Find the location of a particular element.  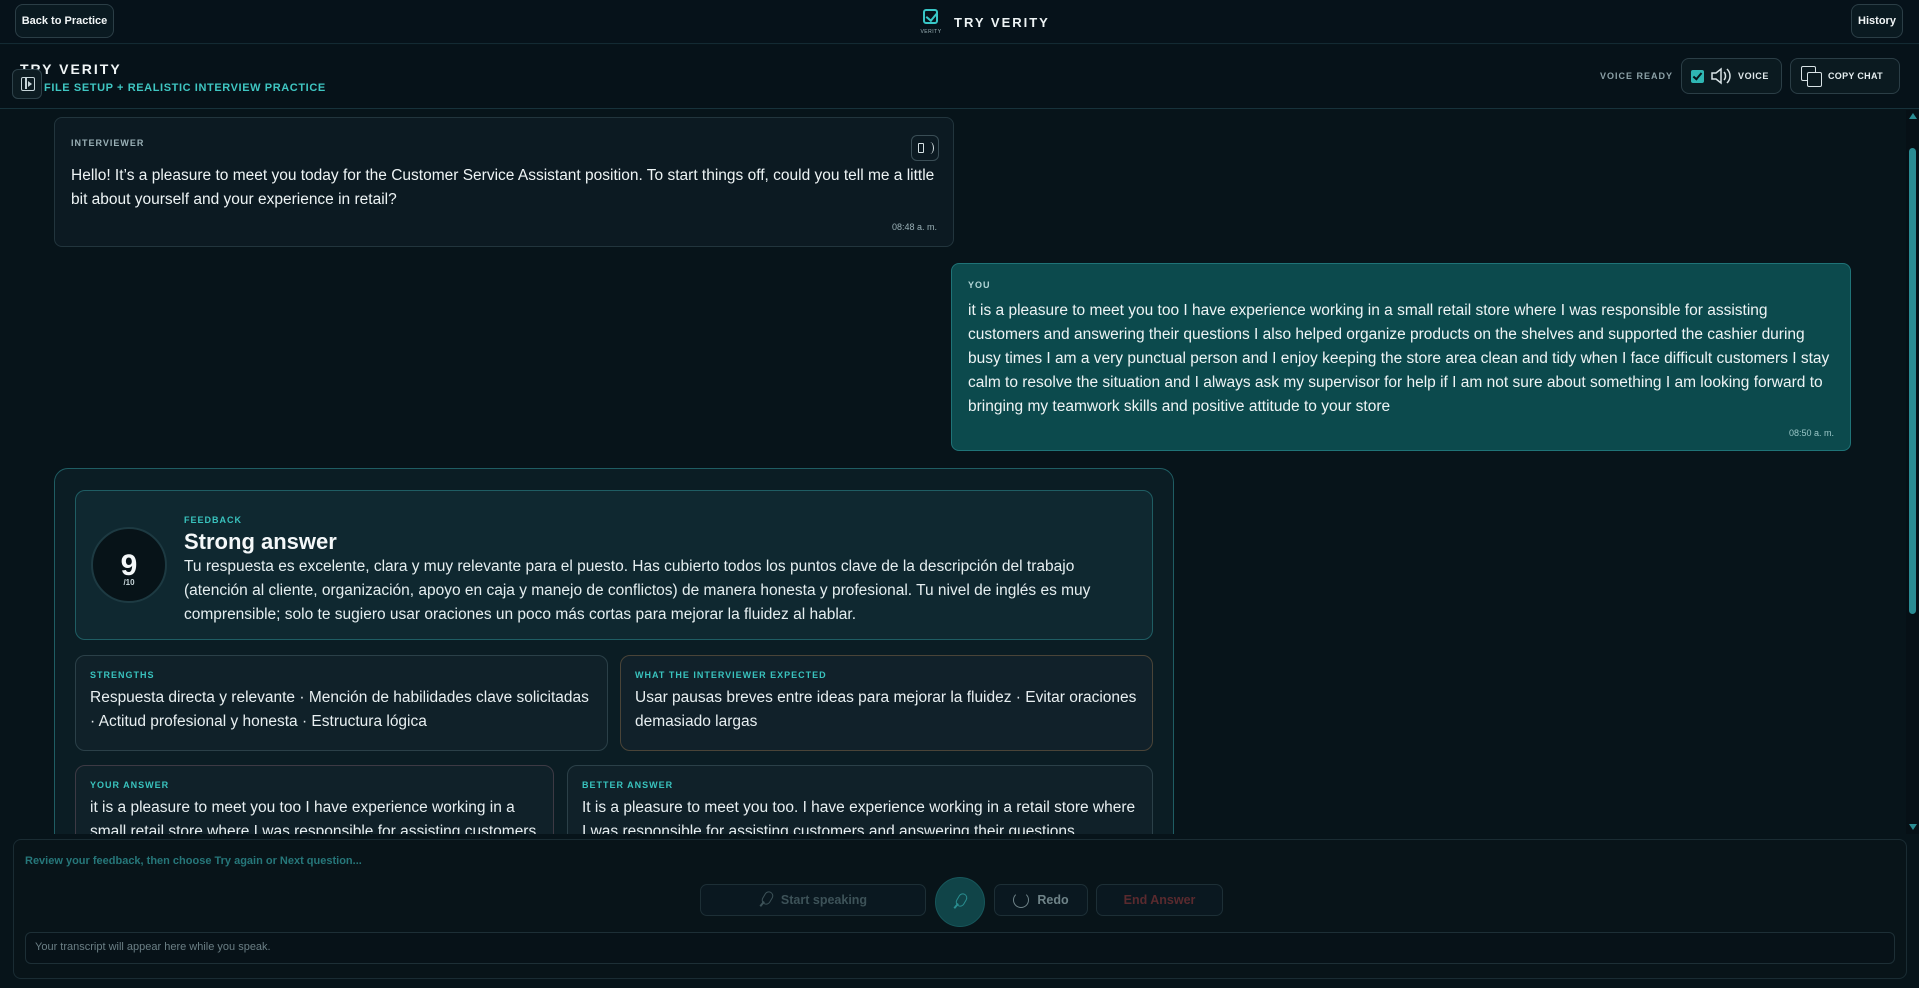

brand-title: TRY VERITY is located at coordinates (1002, 22).